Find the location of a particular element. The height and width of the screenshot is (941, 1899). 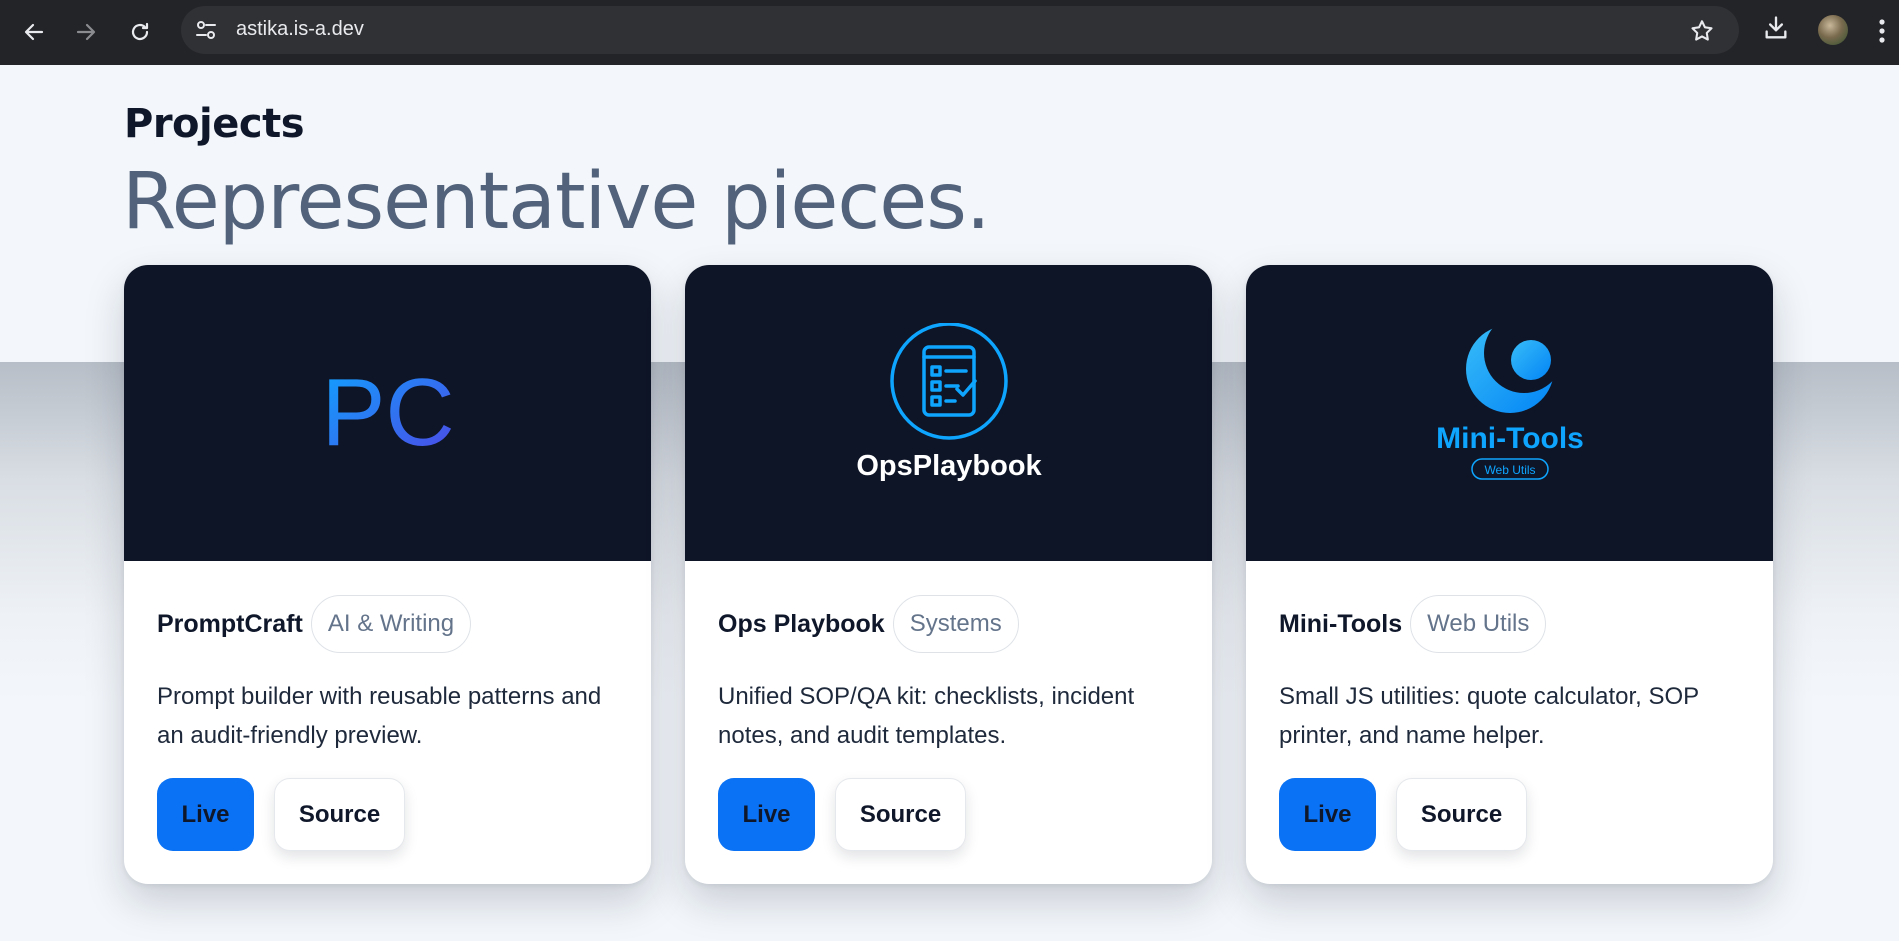

back-arrow-icon is located at coordinates (34, 32).